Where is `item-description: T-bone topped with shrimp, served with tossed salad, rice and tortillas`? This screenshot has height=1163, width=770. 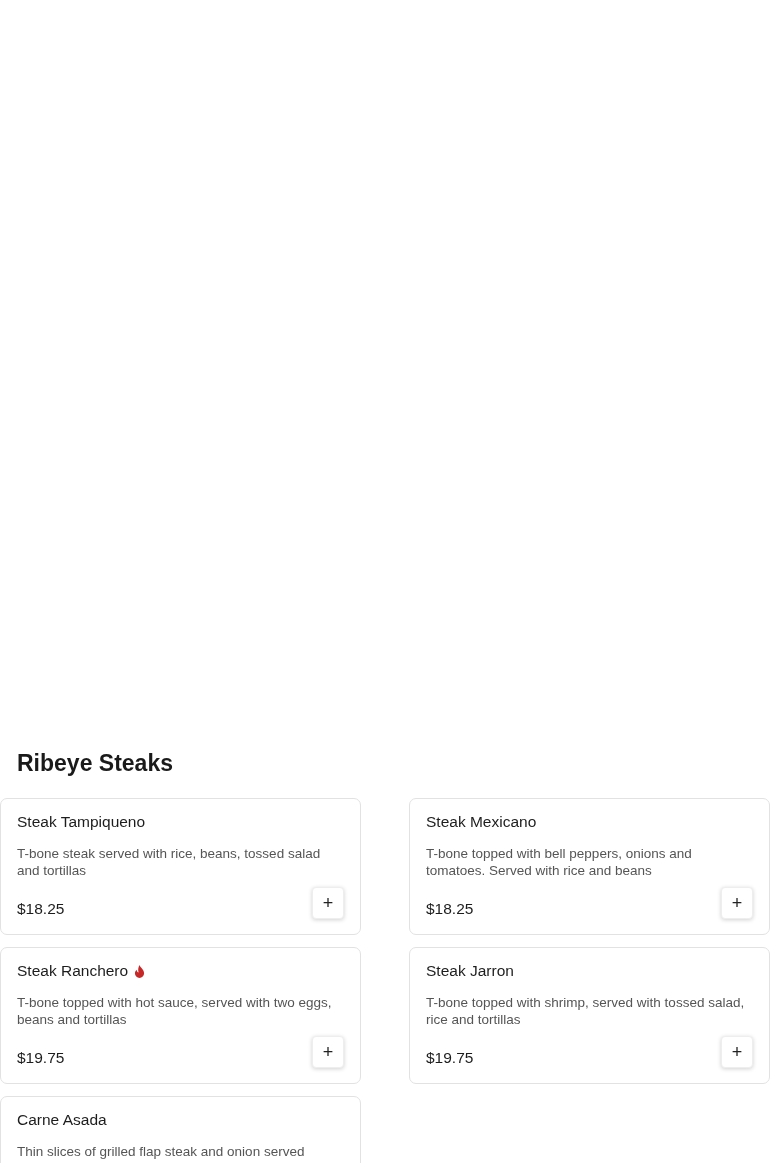 item-description: T-bone topped with shrimp, served with tossed salad, rice and tortillas is located at coordinates (586, 1011).